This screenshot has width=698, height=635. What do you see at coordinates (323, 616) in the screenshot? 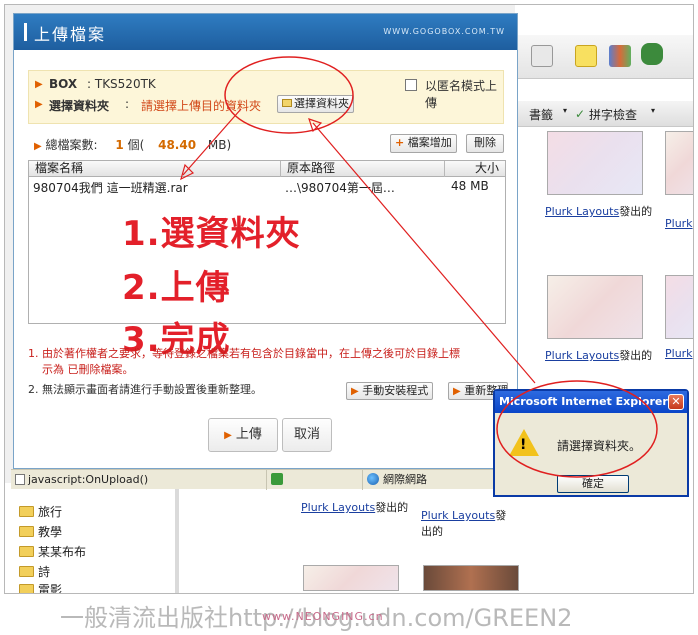
I see `footer-logo: www.NEONGING.cn` at bounding box center [323, 616].